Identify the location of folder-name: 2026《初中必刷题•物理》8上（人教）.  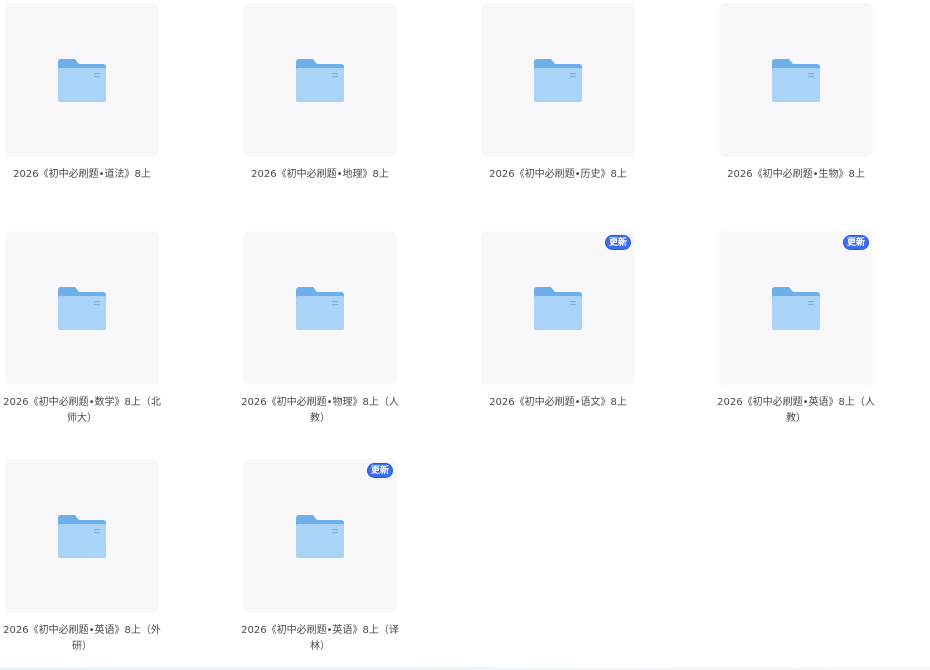
(320, 411).